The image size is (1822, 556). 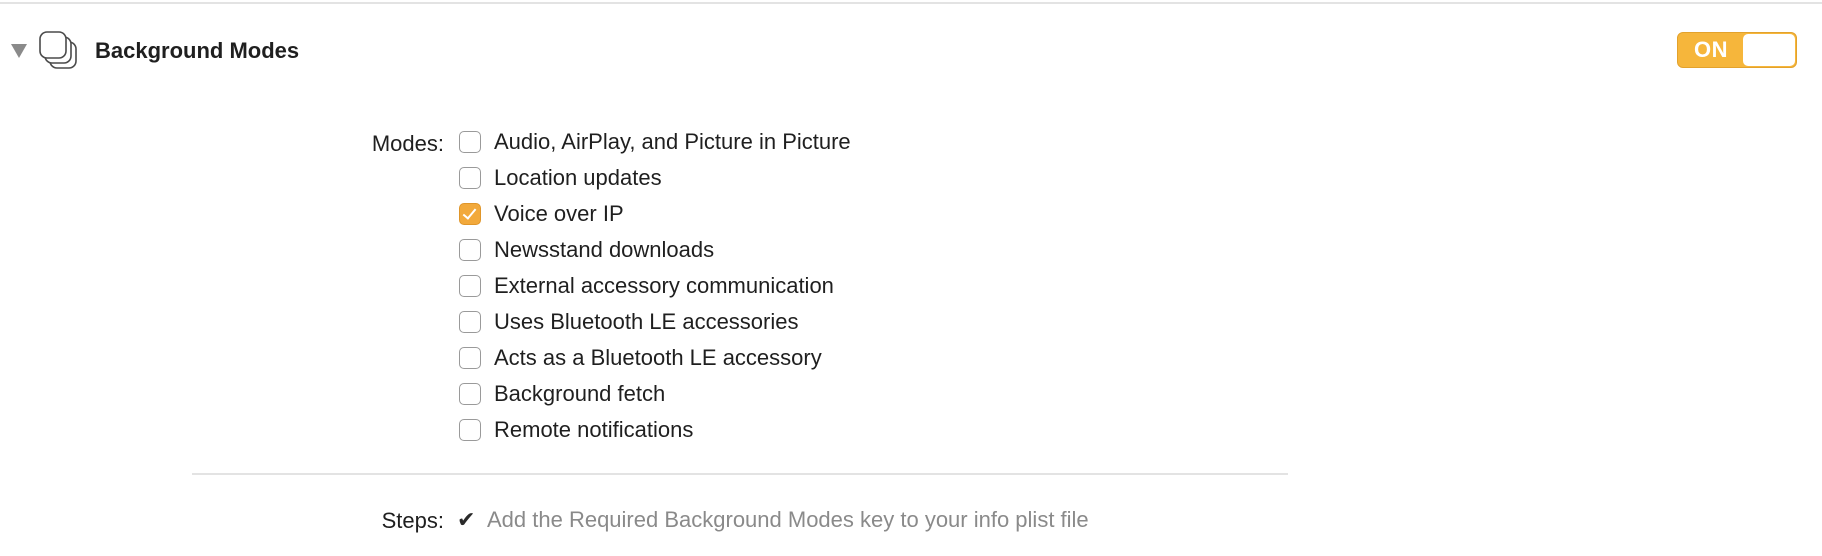 I want to click on mode-remote-notifications: Remote notifications, so click(x=576, y=430).